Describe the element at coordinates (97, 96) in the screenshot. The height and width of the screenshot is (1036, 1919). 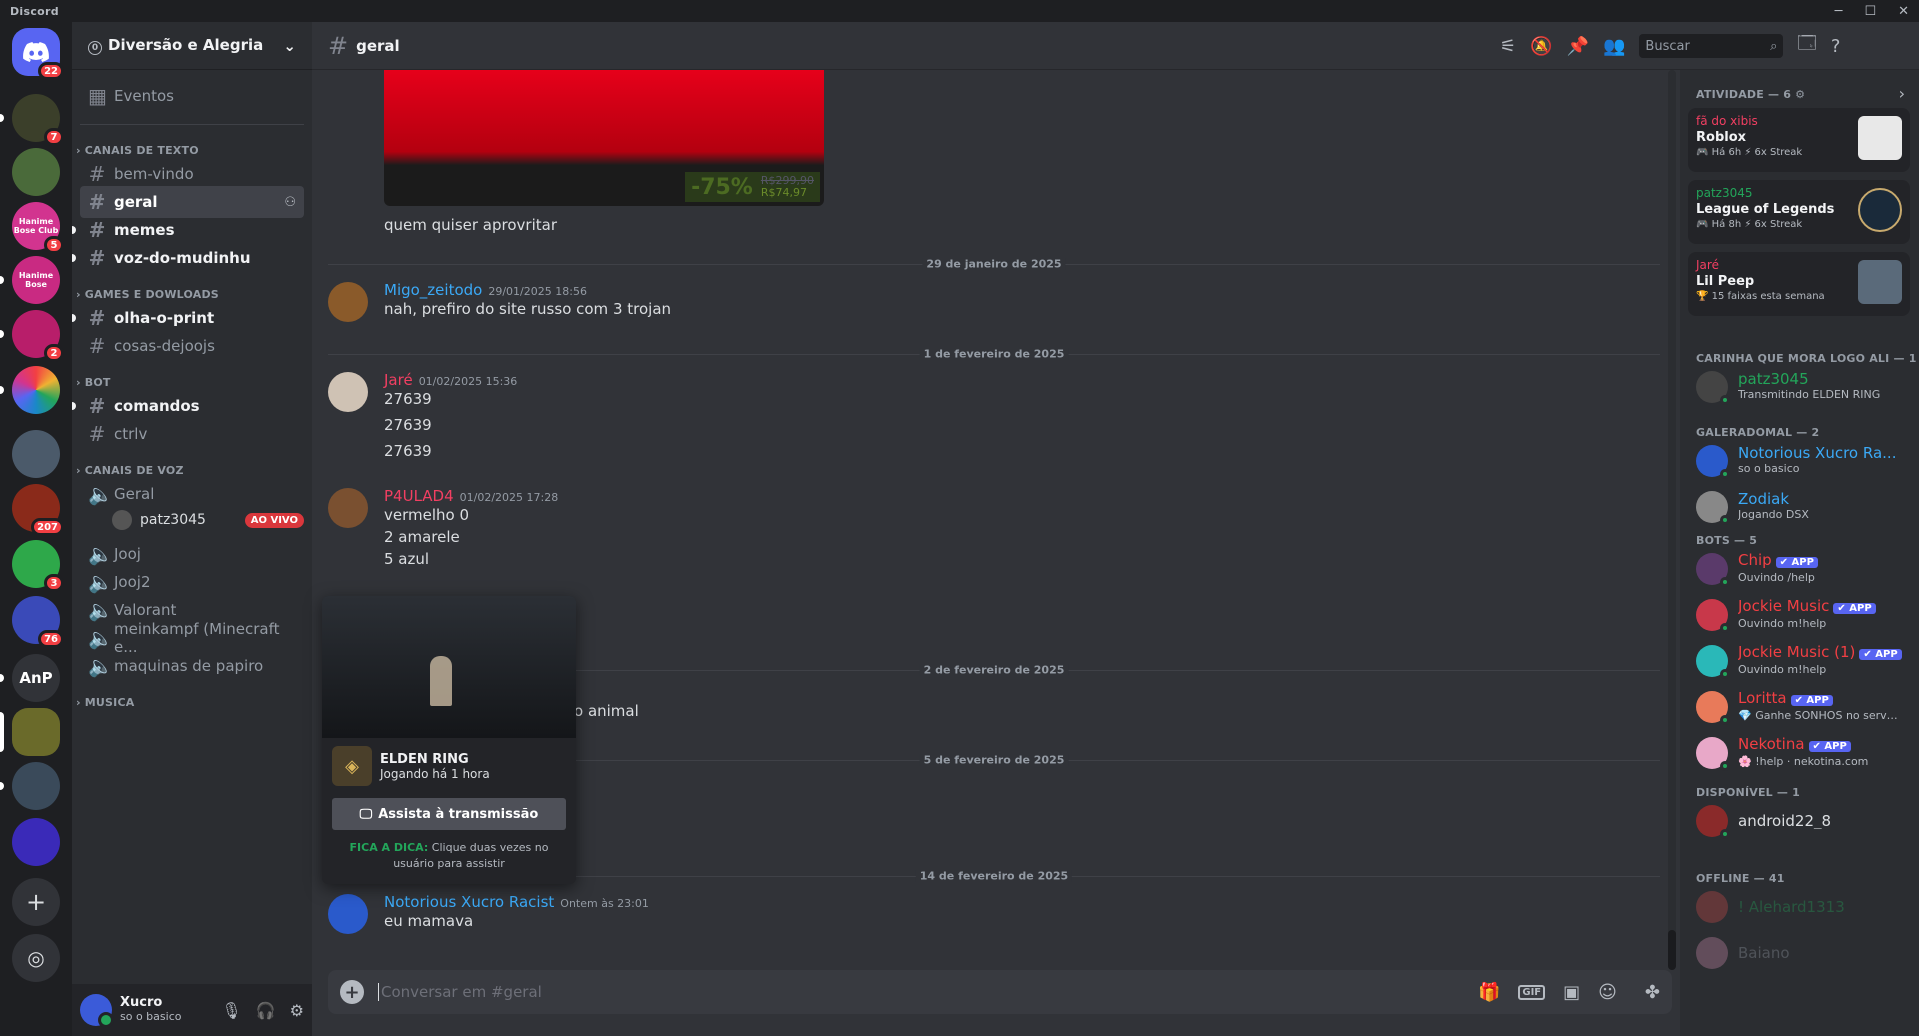
I see `calendar-icon: ▦` at that location.